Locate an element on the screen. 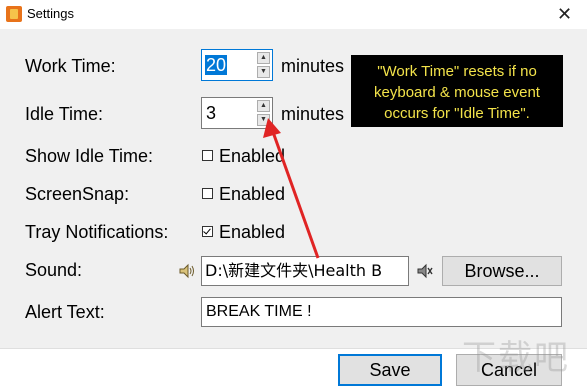 This screenshot has width=587, height=392. show-idle-time-checkbox: Enabled is located at coordinates (243, 156).